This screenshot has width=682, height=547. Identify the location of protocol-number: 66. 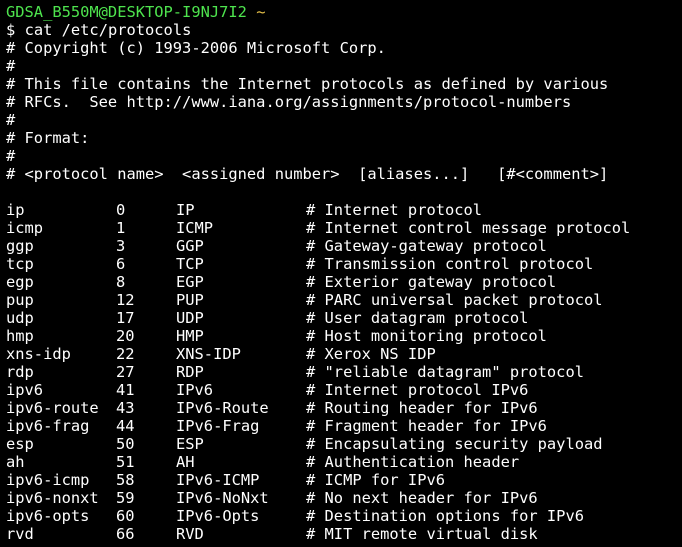
(125, 534).